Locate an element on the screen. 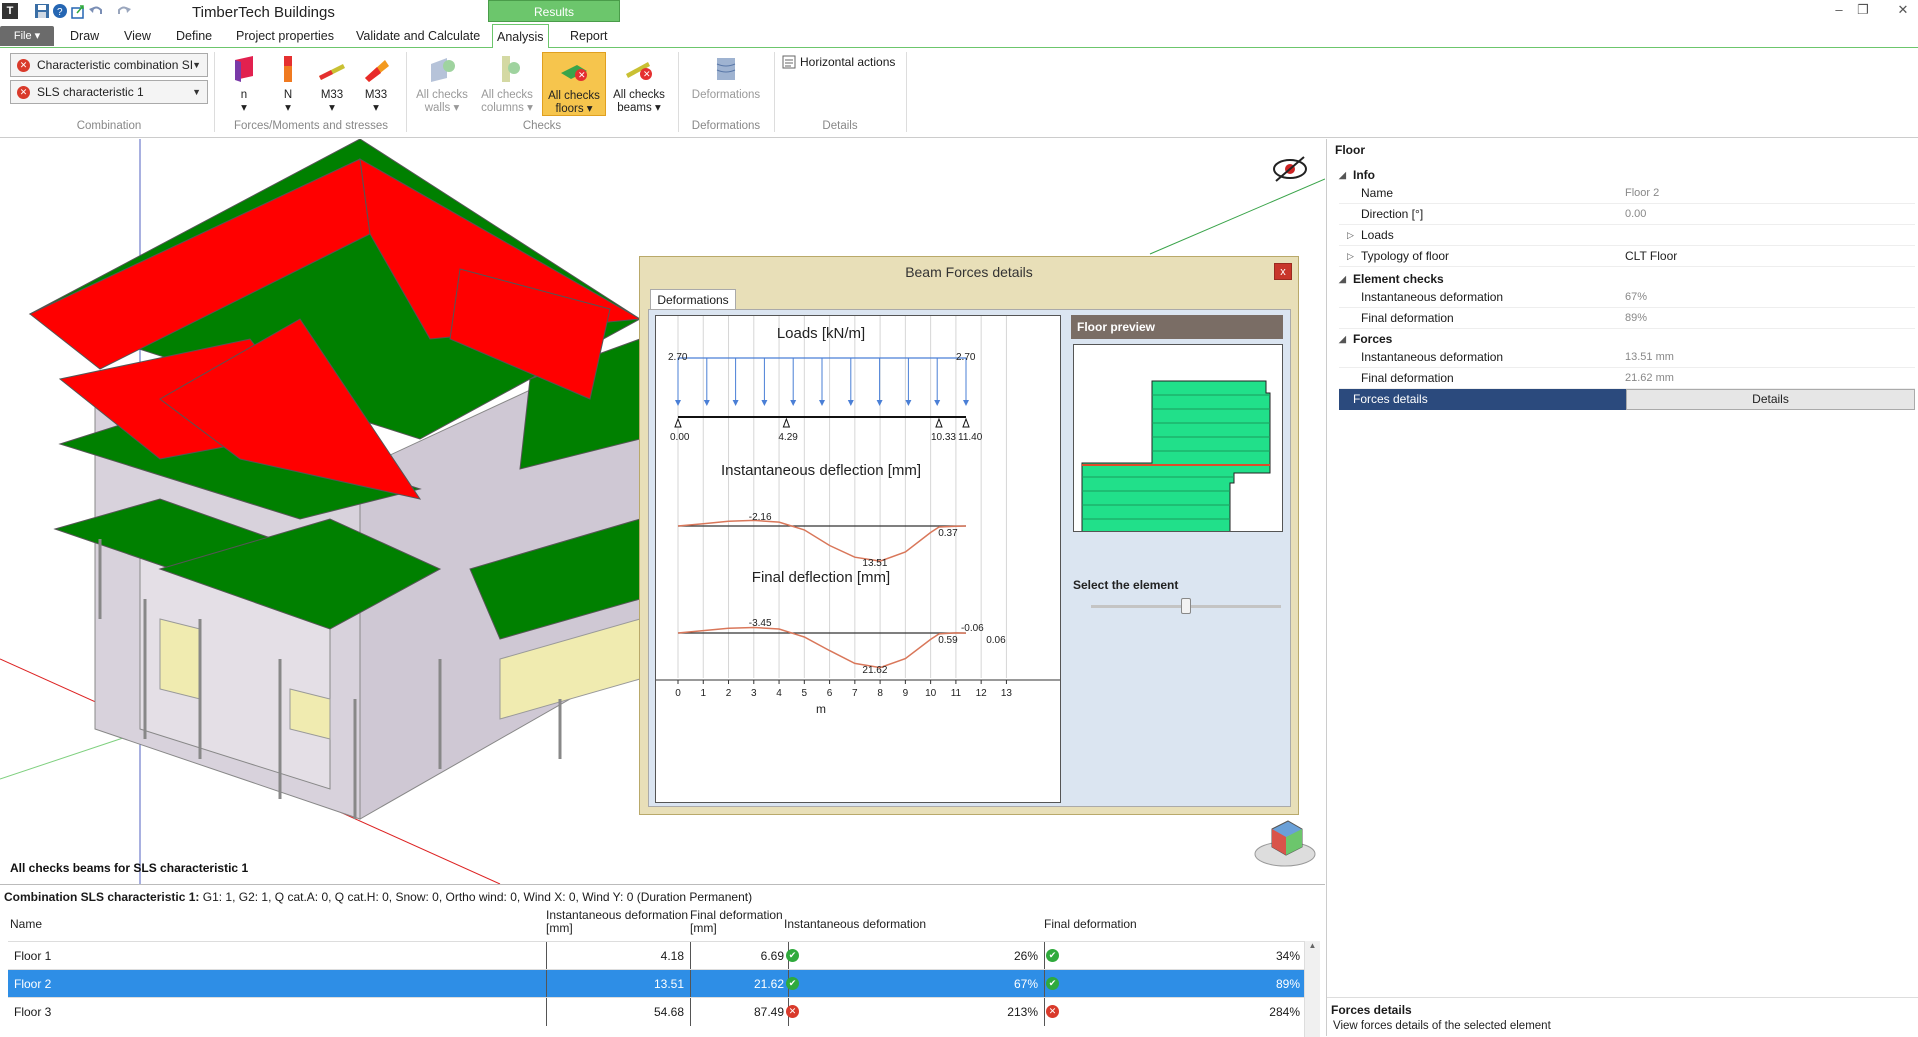  help-icon: ? is located at coordinates (60, 11).